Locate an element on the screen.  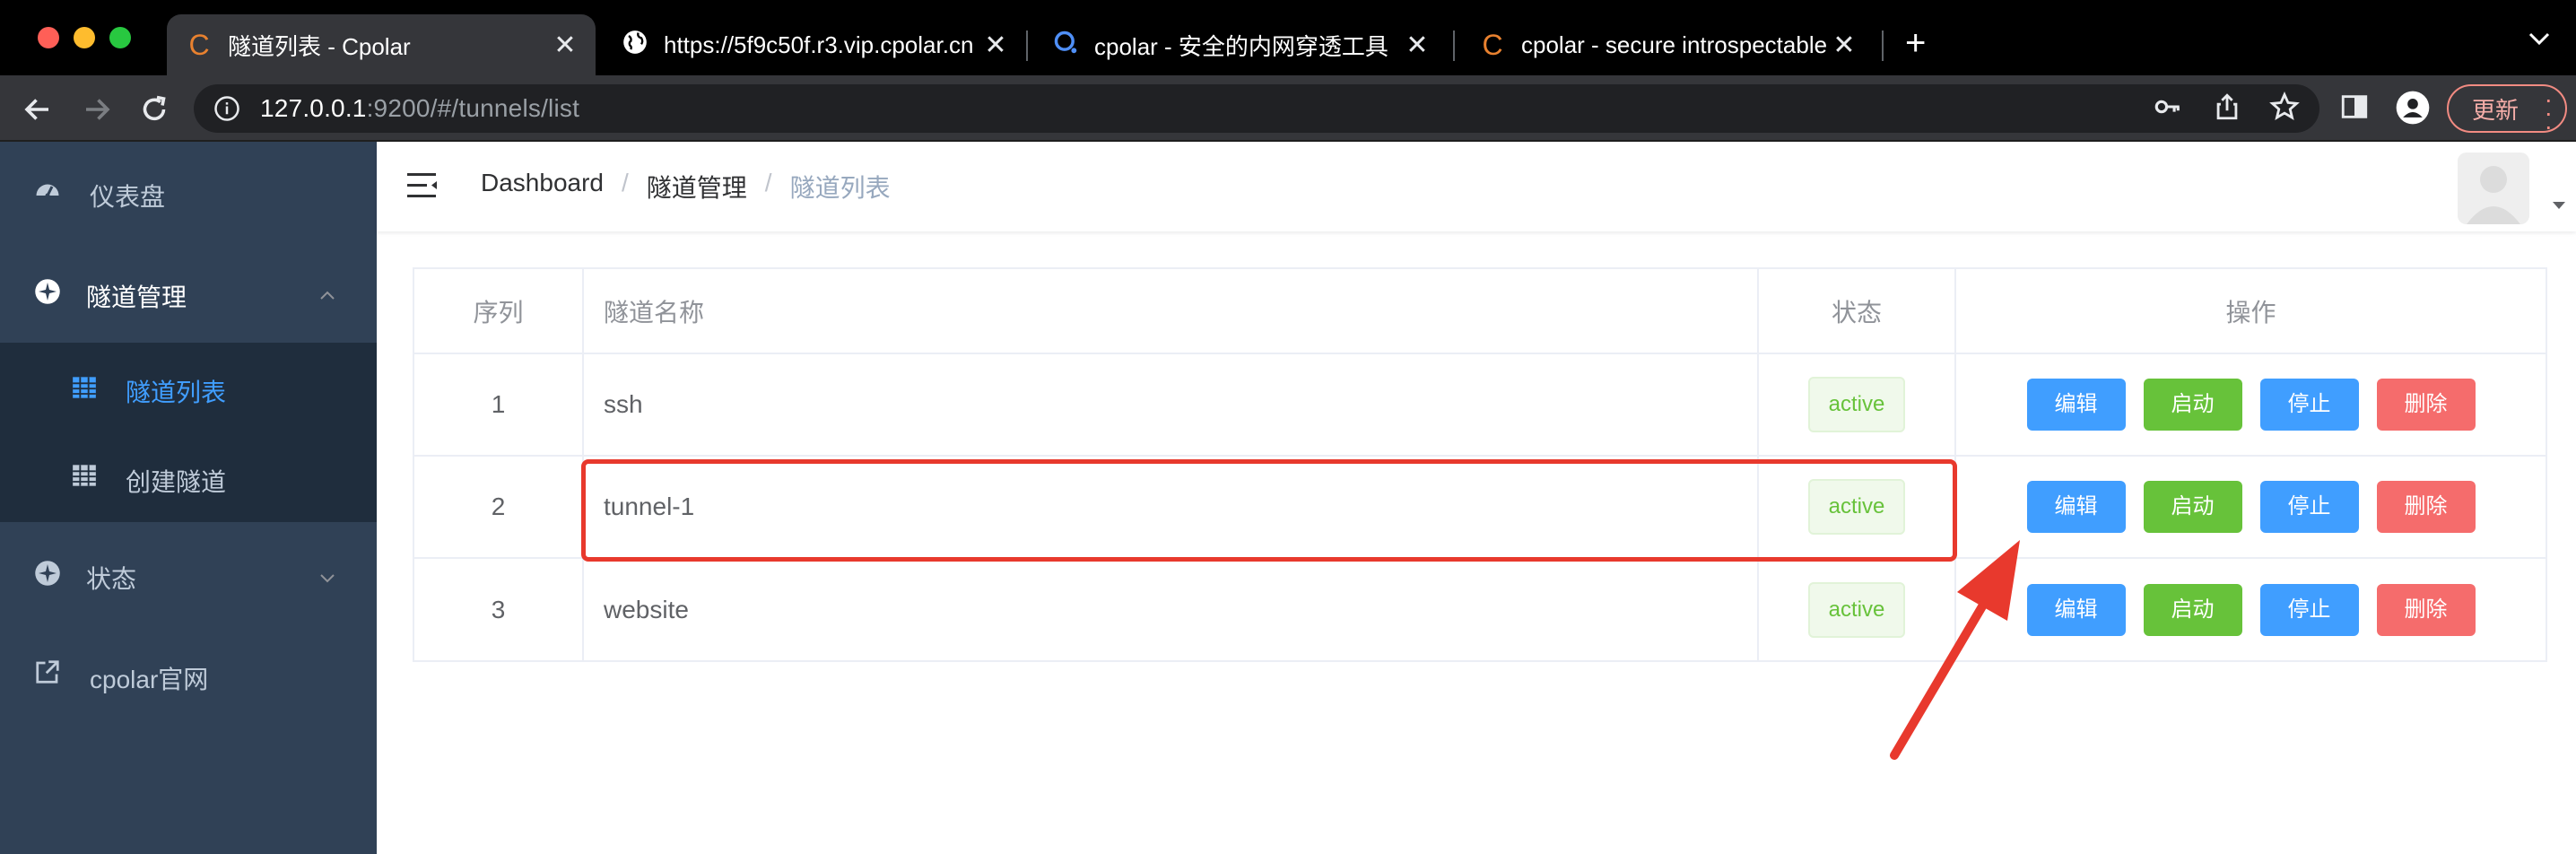
tab-title: https://5f9c50f.r3.vip.cpolar.cn is located at coordinates (819, 44).